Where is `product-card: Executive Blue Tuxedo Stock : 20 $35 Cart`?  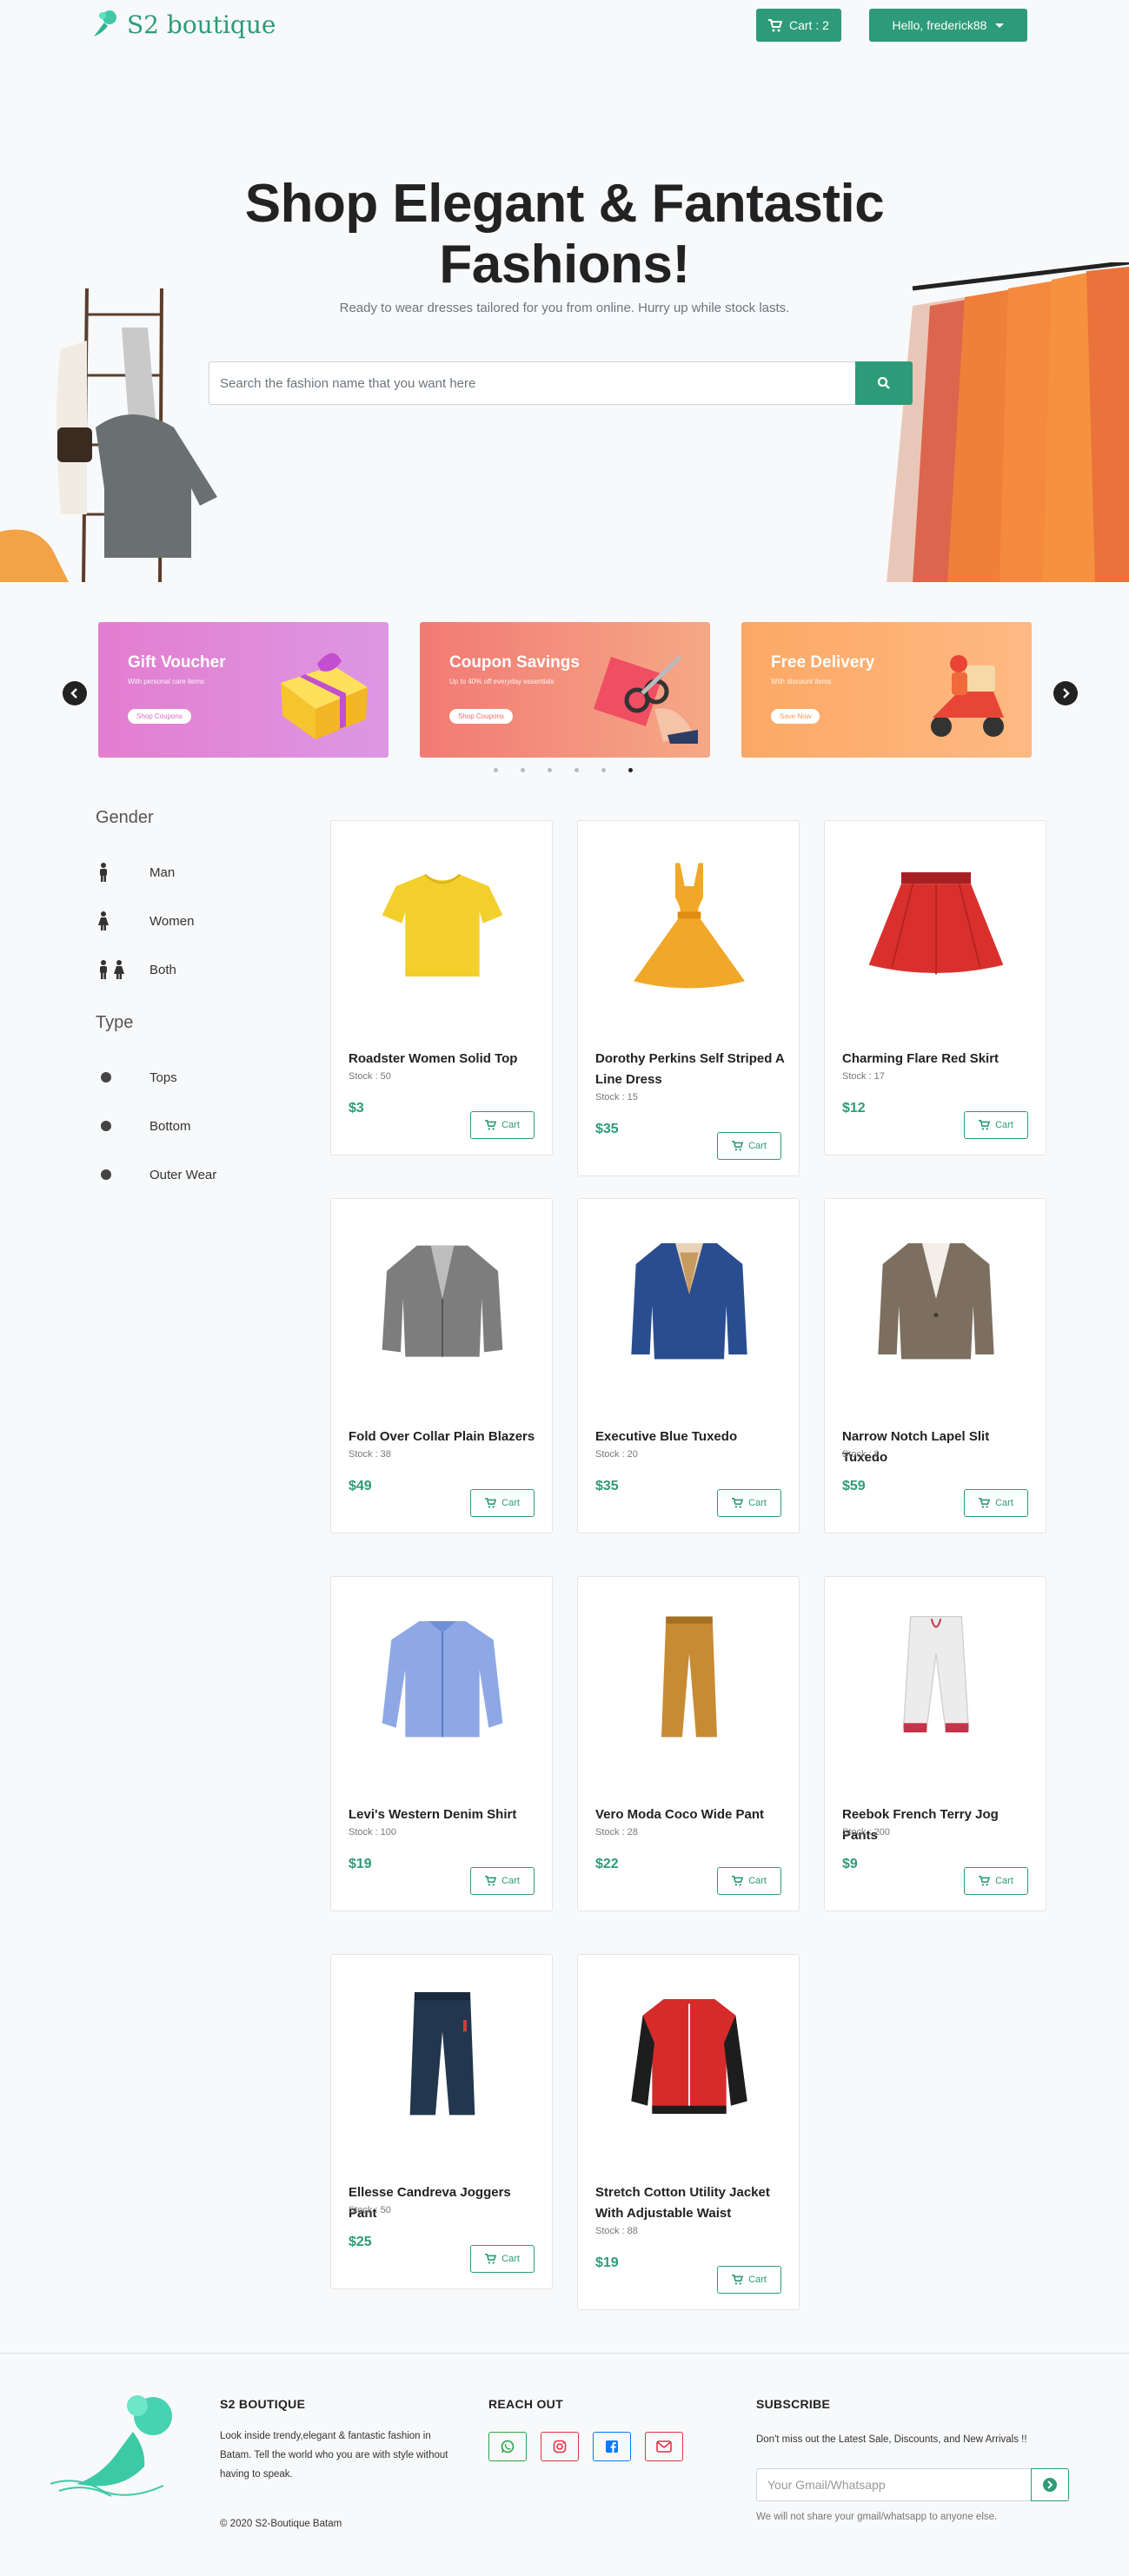 product-card: Executive Blue Tuxedo Stock : 20 $35 Cart is located at coordinates (688, 1365).